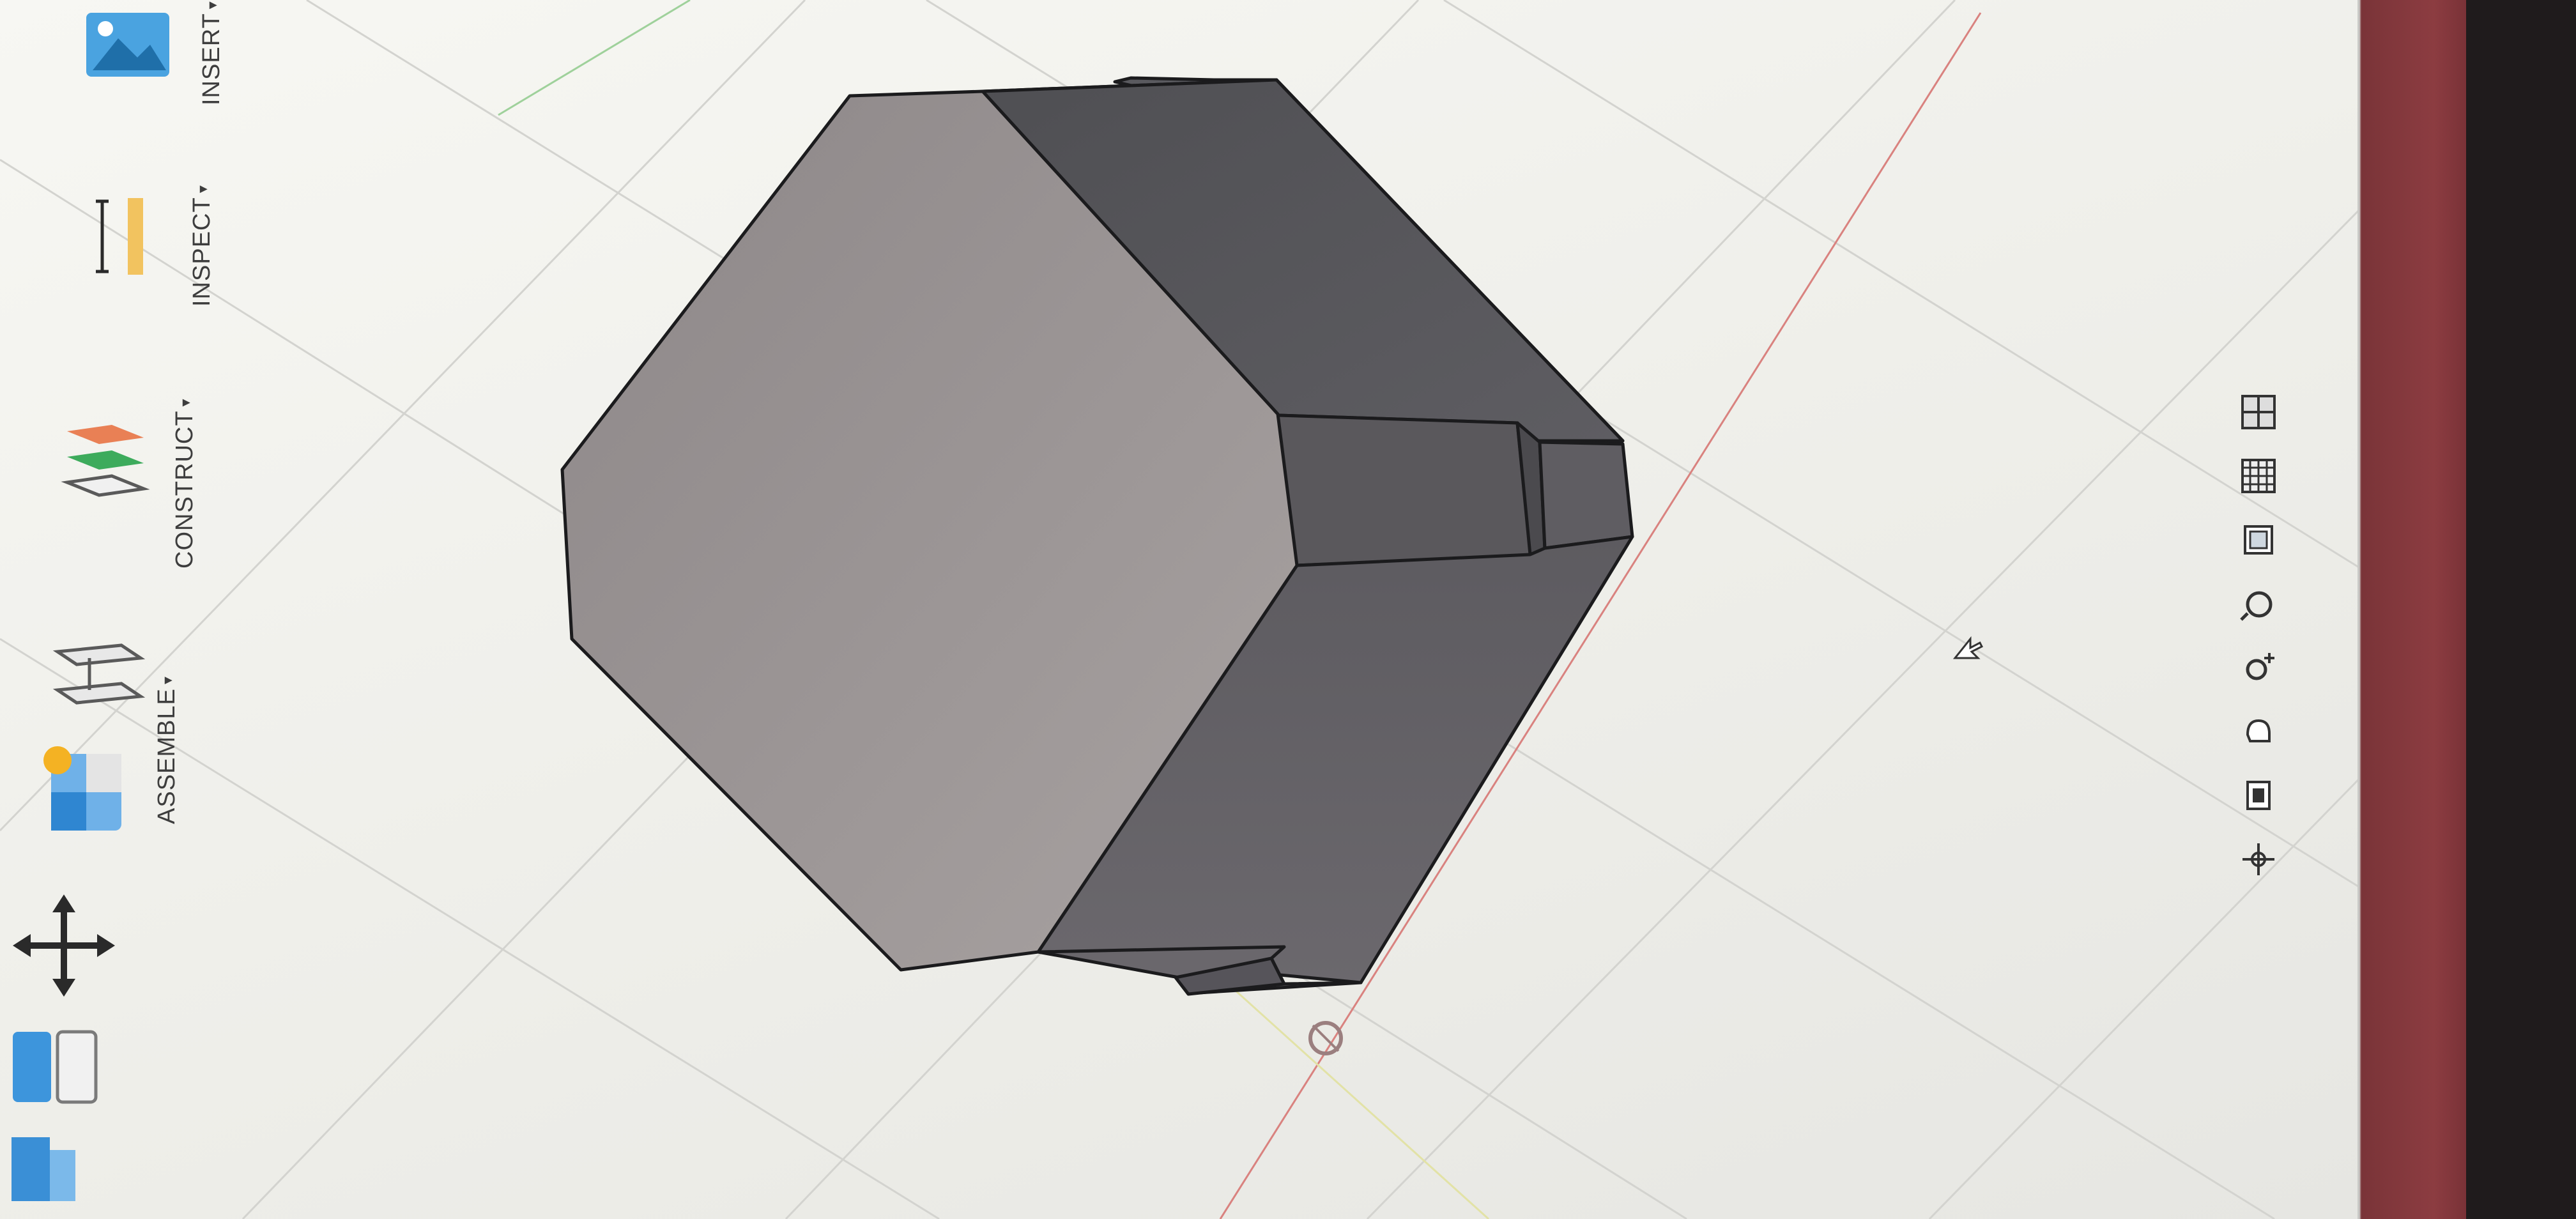  What do you see at coordinates (213, 5) in the screenshot?
I see `insert-caret: ▾` at bounding box center [213, 5].